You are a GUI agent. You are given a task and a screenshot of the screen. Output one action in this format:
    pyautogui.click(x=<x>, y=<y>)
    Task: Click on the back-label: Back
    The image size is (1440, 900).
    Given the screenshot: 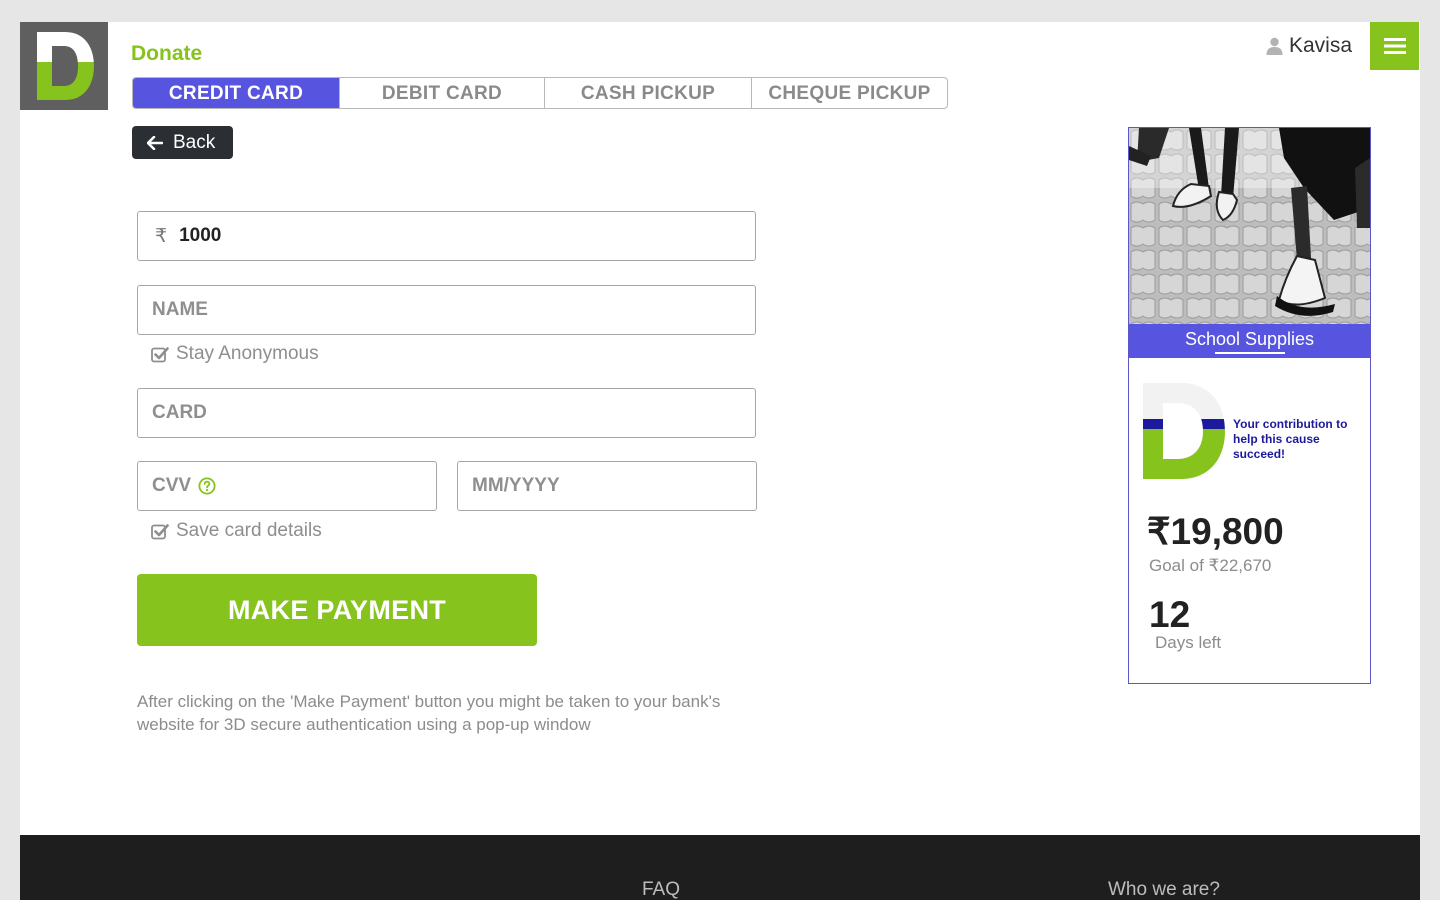 What is the action you would take?
    pyautogui.click(x=194, y=142)
    